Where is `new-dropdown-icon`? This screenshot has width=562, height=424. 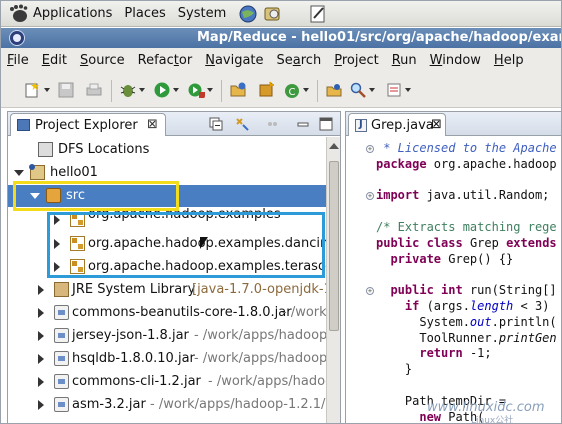 new-dropdown-icon is located at coordinates (47, 90).